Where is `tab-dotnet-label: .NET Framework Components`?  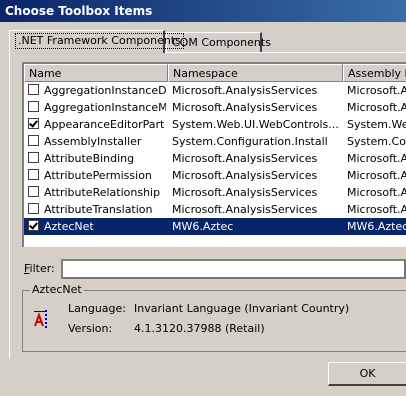 tab-dotnet-label: .NET Framework Components is located at coordinates (99, 41).